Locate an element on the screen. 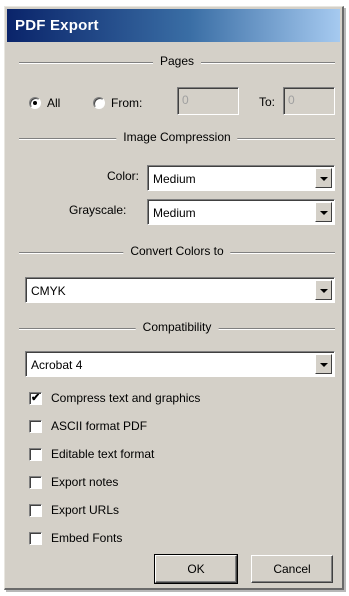  pages-group-label: Pages is located at coordinates (177, 61).